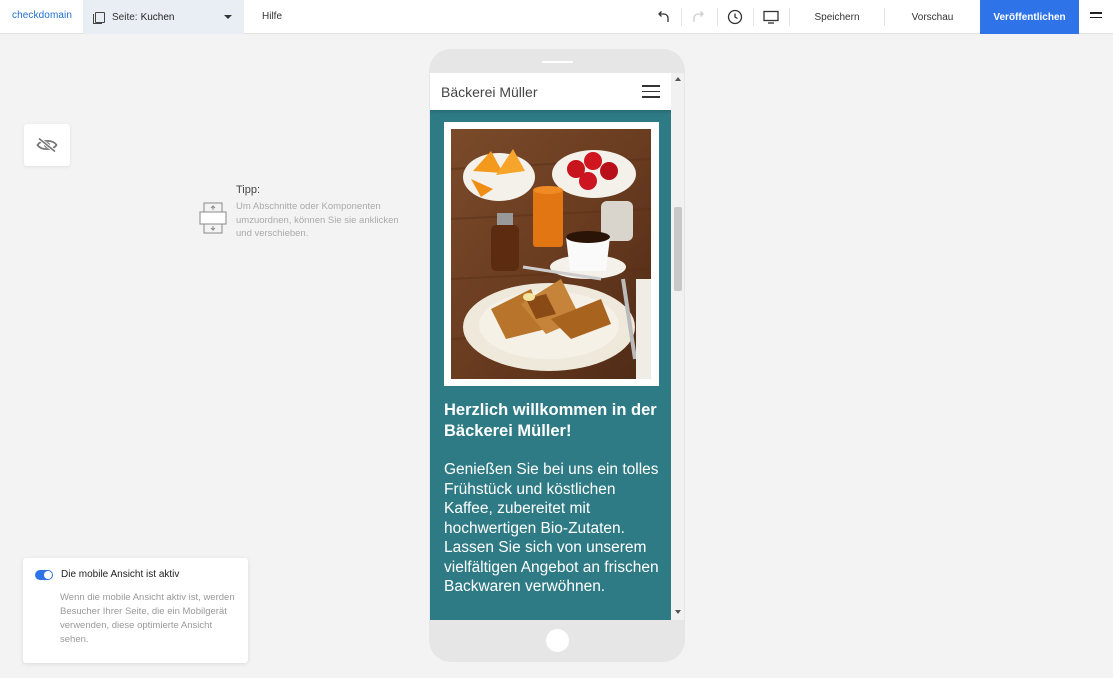  Describe the element at coordinates (663, 17) in the screenshot. I see `undo-icon` at that location.